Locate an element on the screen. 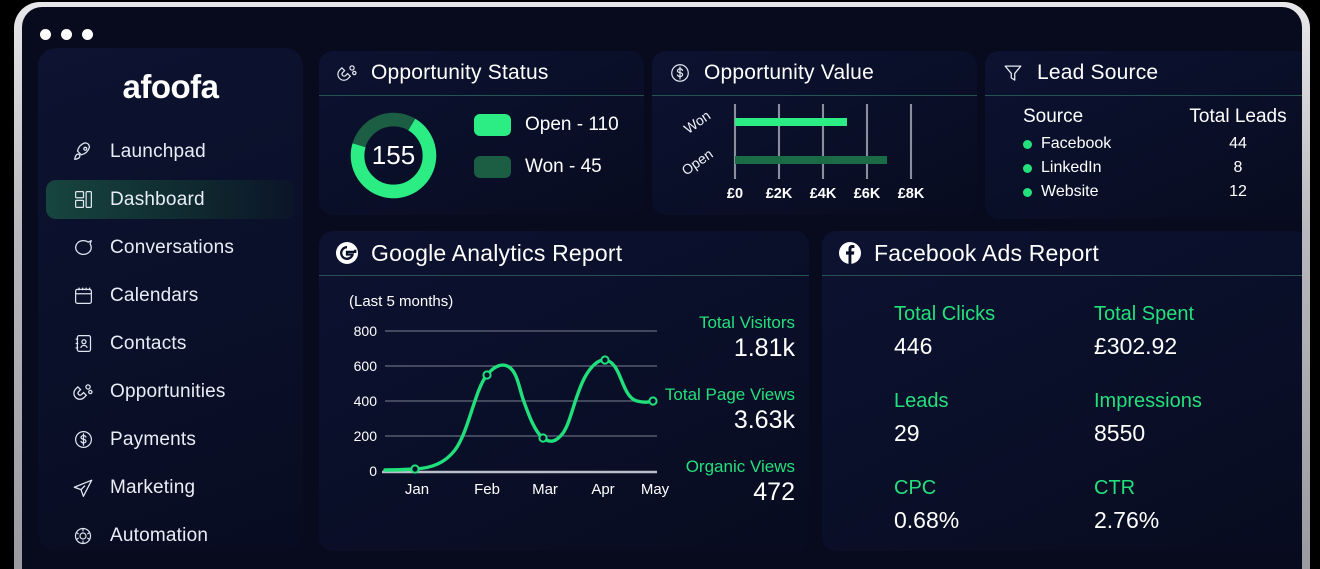 The image size is (1320, 569). lead-total-cell: 12 is located at coordinates (1238, 191).